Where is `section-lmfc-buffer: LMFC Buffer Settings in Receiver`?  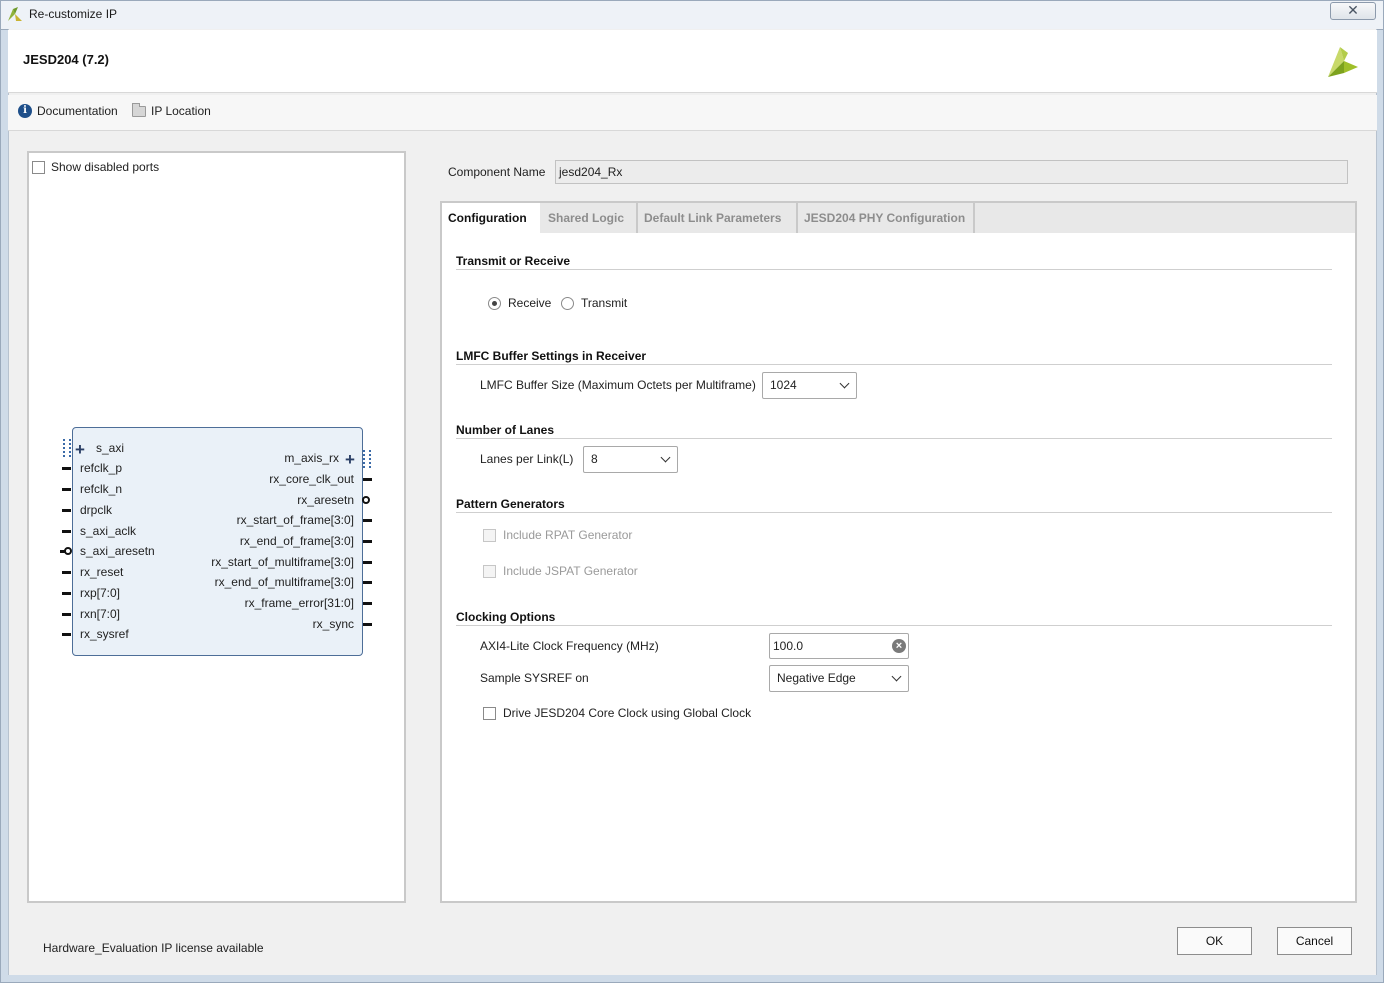 section-lmfc-buffer: LMFC Buffer Settings in Receiver is located at coordinates (894, 357).